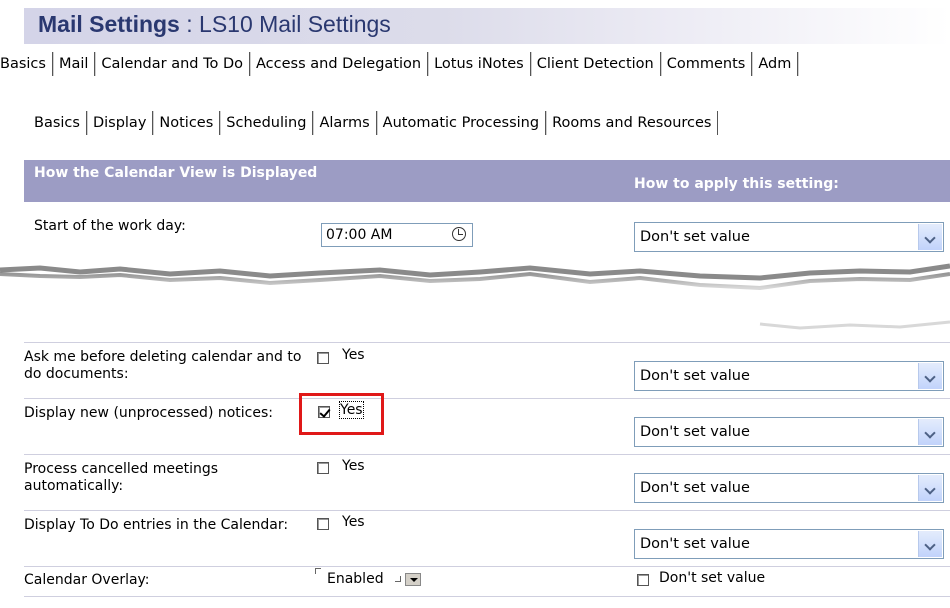 The width and height of the screenshot is (950, 608). I want to click on window-title-bar: Mail Settings : LS10 Mail Settings, so click(487, 26).